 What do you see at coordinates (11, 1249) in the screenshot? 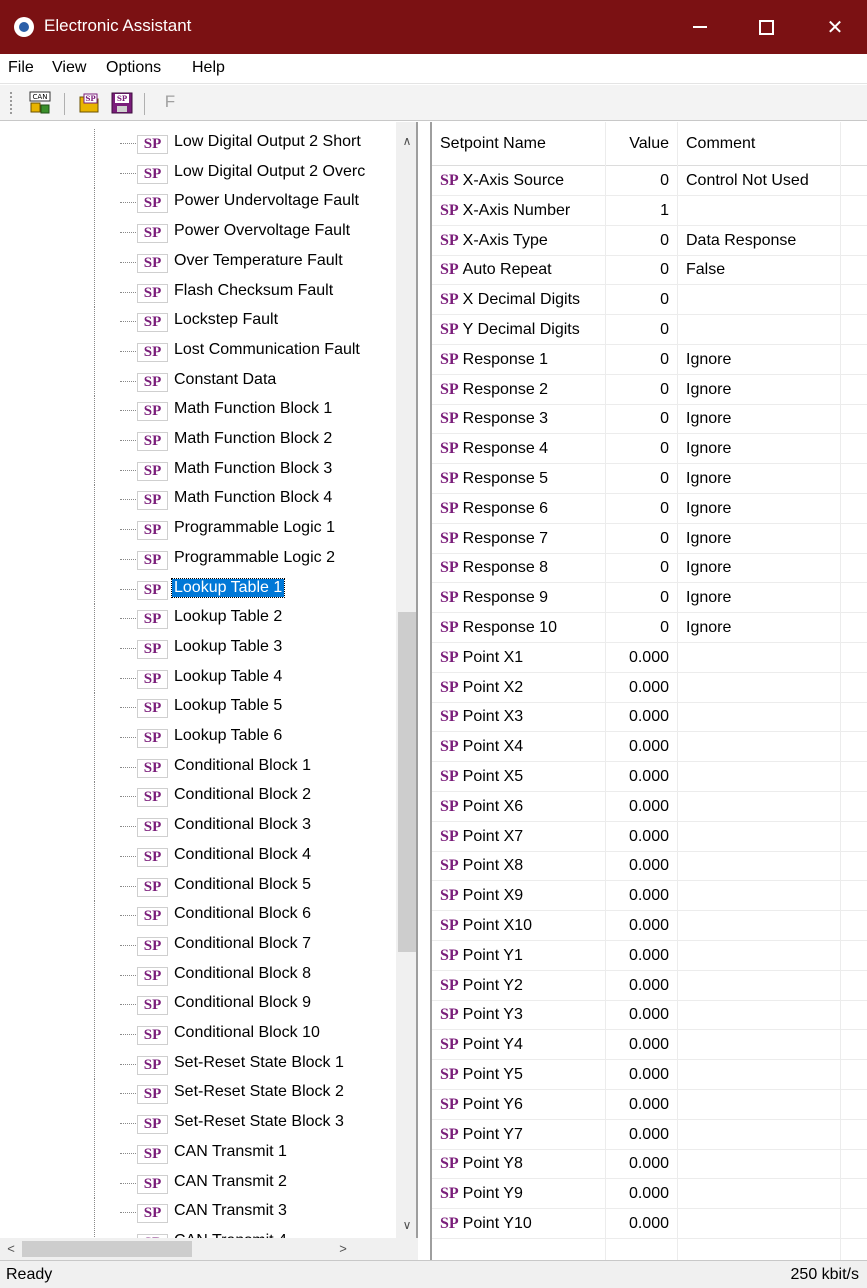
I see `scroll-left-icon: <` at bounding box center [11, 1249].